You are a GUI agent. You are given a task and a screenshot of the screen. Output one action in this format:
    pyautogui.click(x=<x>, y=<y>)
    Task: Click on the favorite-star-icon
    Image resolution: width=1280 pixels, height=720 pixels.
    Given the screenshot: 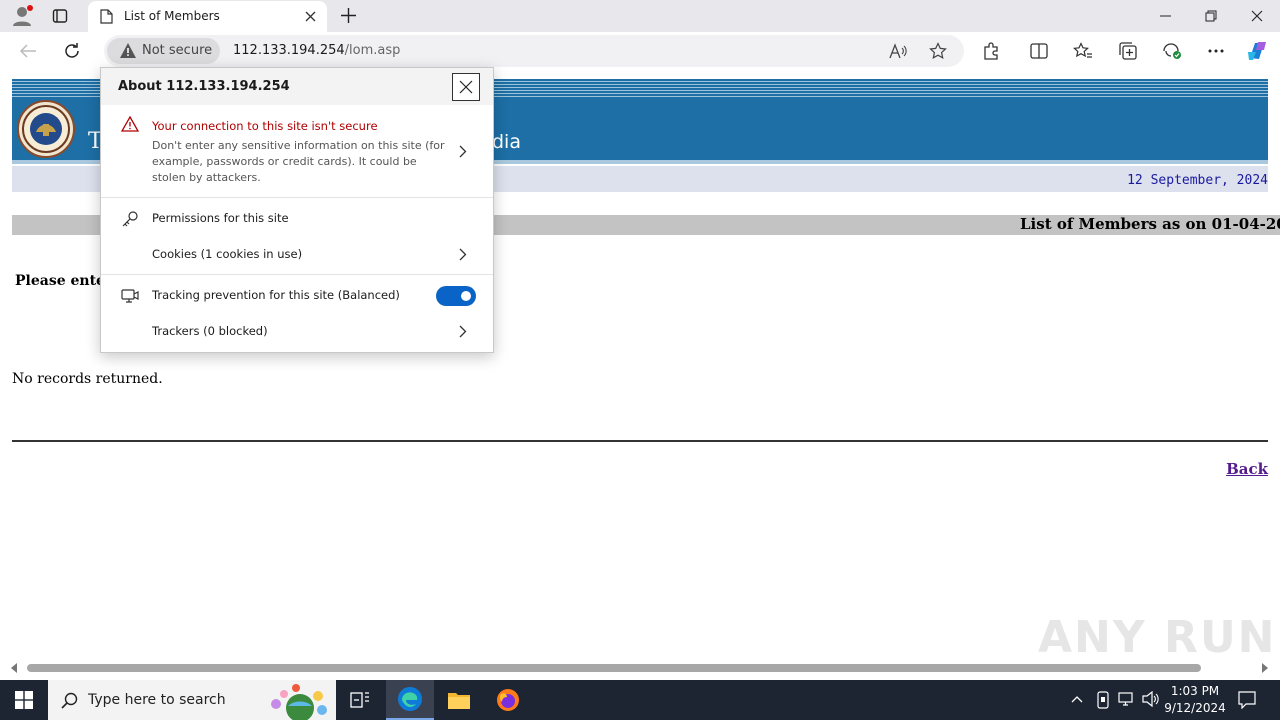 What is the action you would take?
    pyautogui.click(x=938, y=51)
    